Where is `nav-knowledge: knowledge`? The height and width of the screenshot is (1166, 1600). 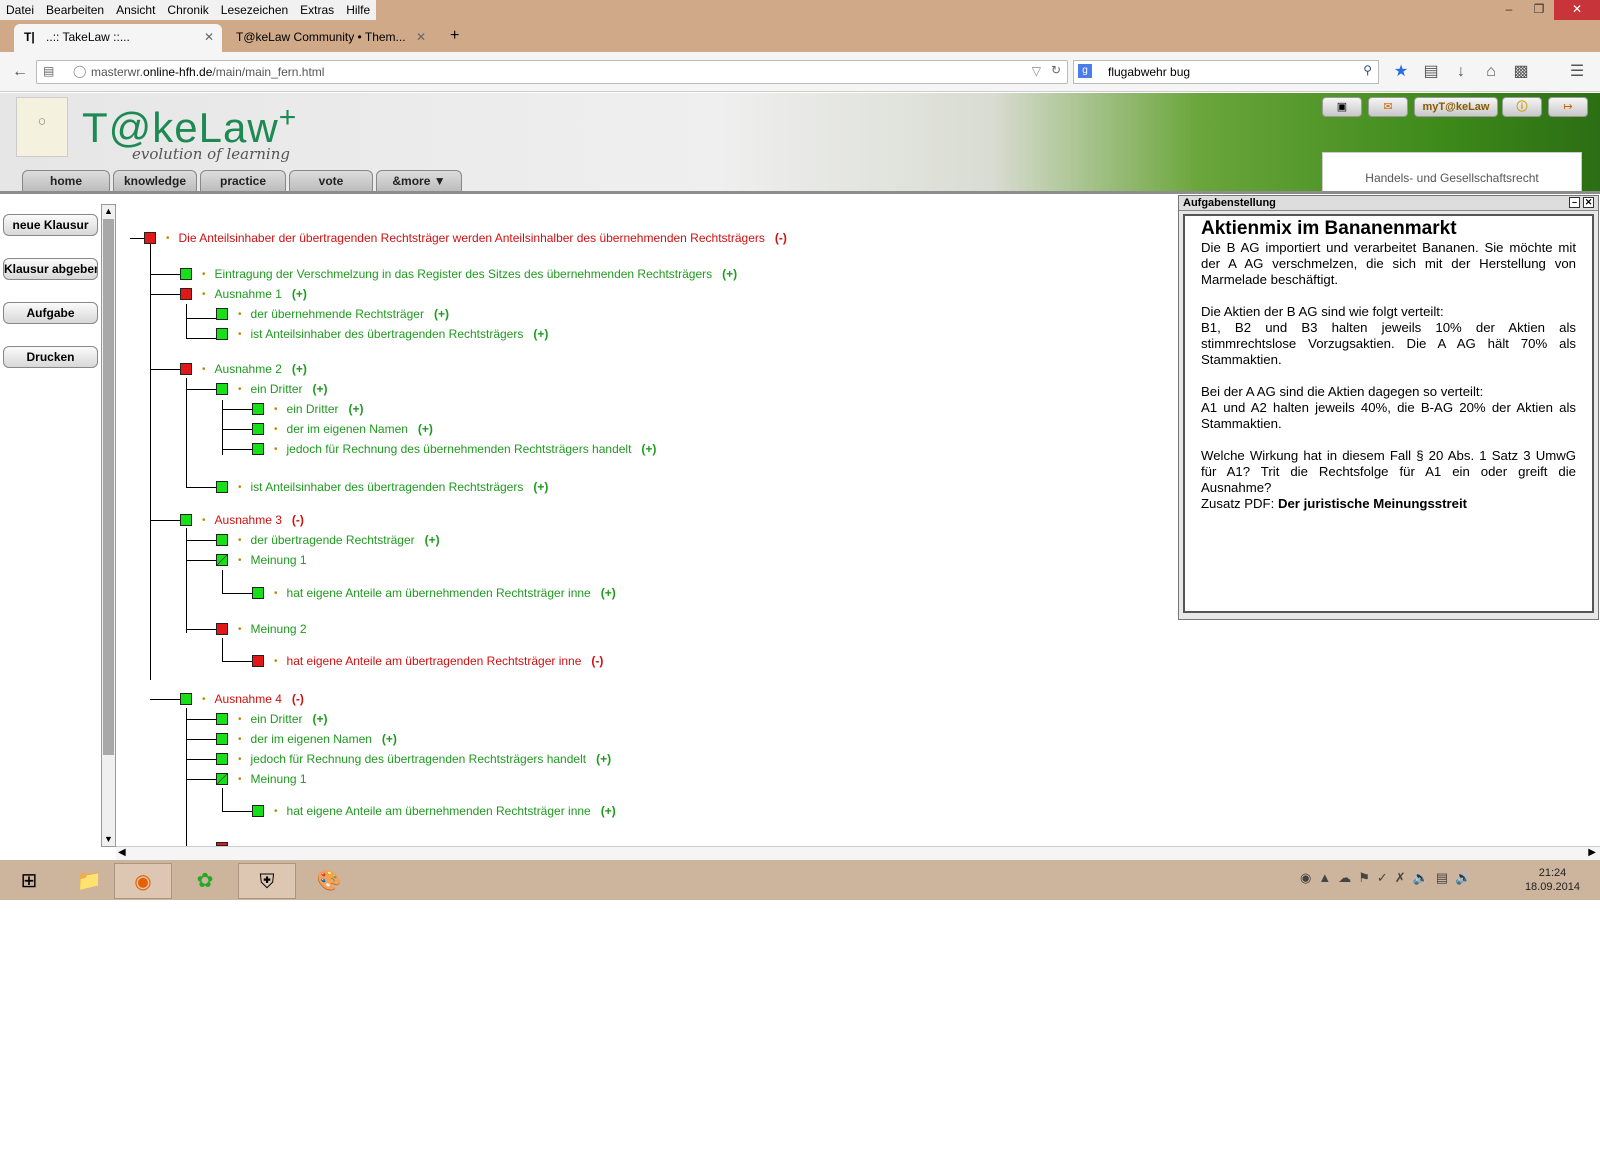
nav-knowledge: knowledge is located at coordinates (155, 181).